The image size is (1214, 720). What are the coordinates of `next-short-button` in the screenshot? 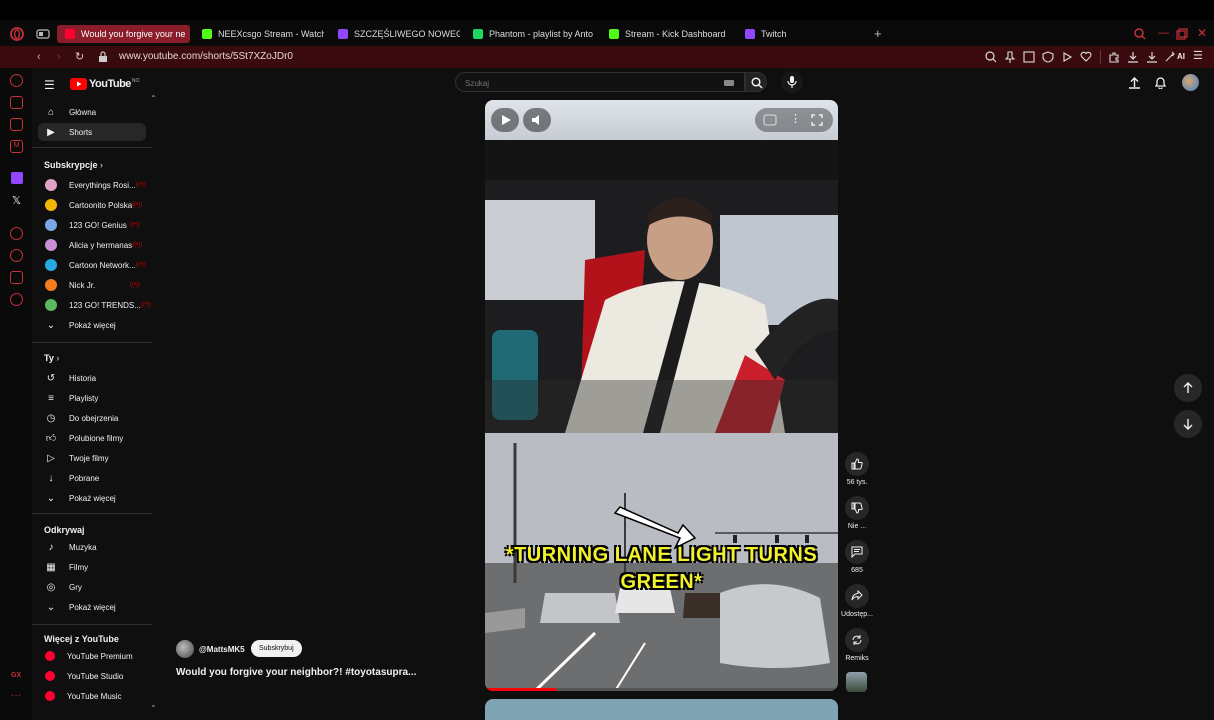 It's located at (1188, 424).